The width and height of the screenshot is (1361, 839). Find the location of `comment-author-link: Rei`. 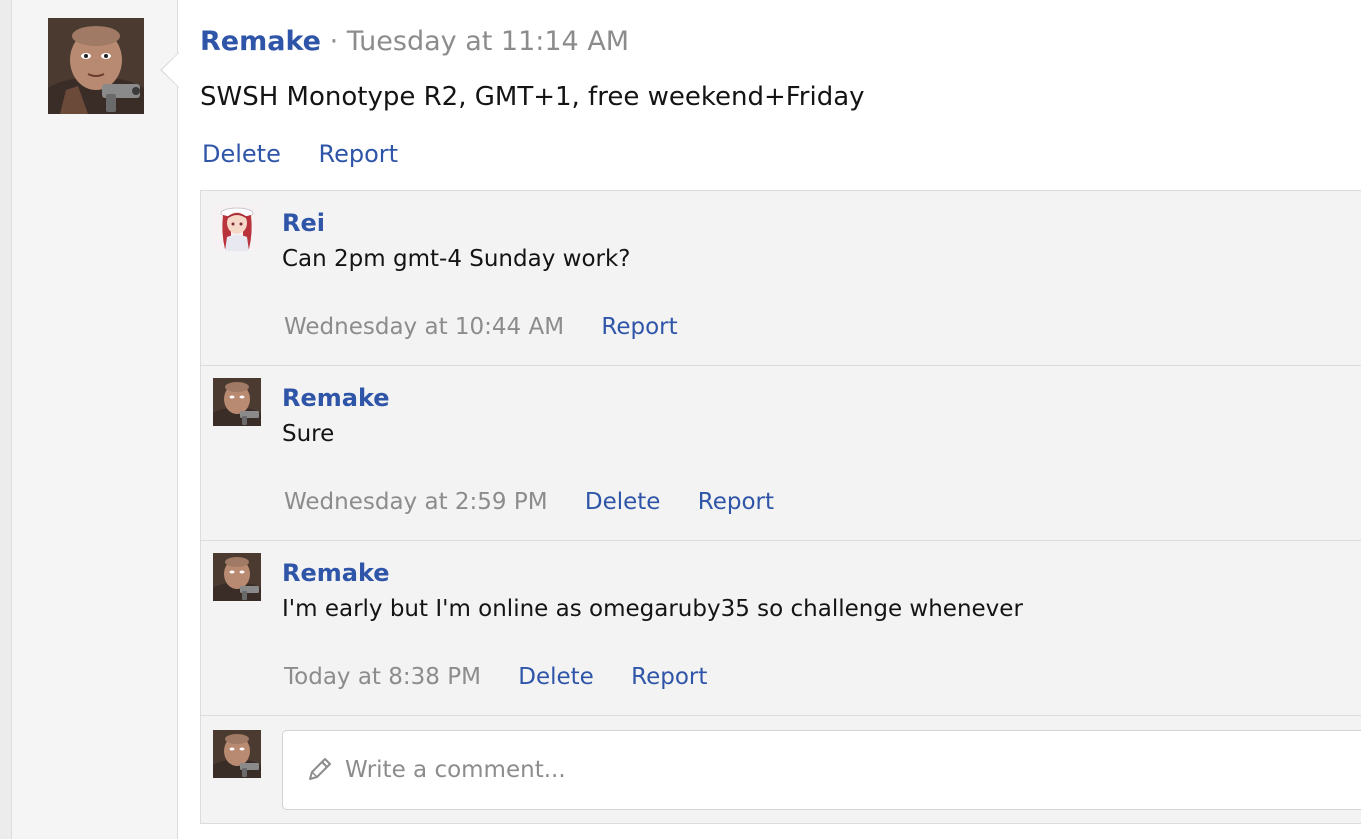

comment-author-link: Rei is located at coordinates (303, 223).